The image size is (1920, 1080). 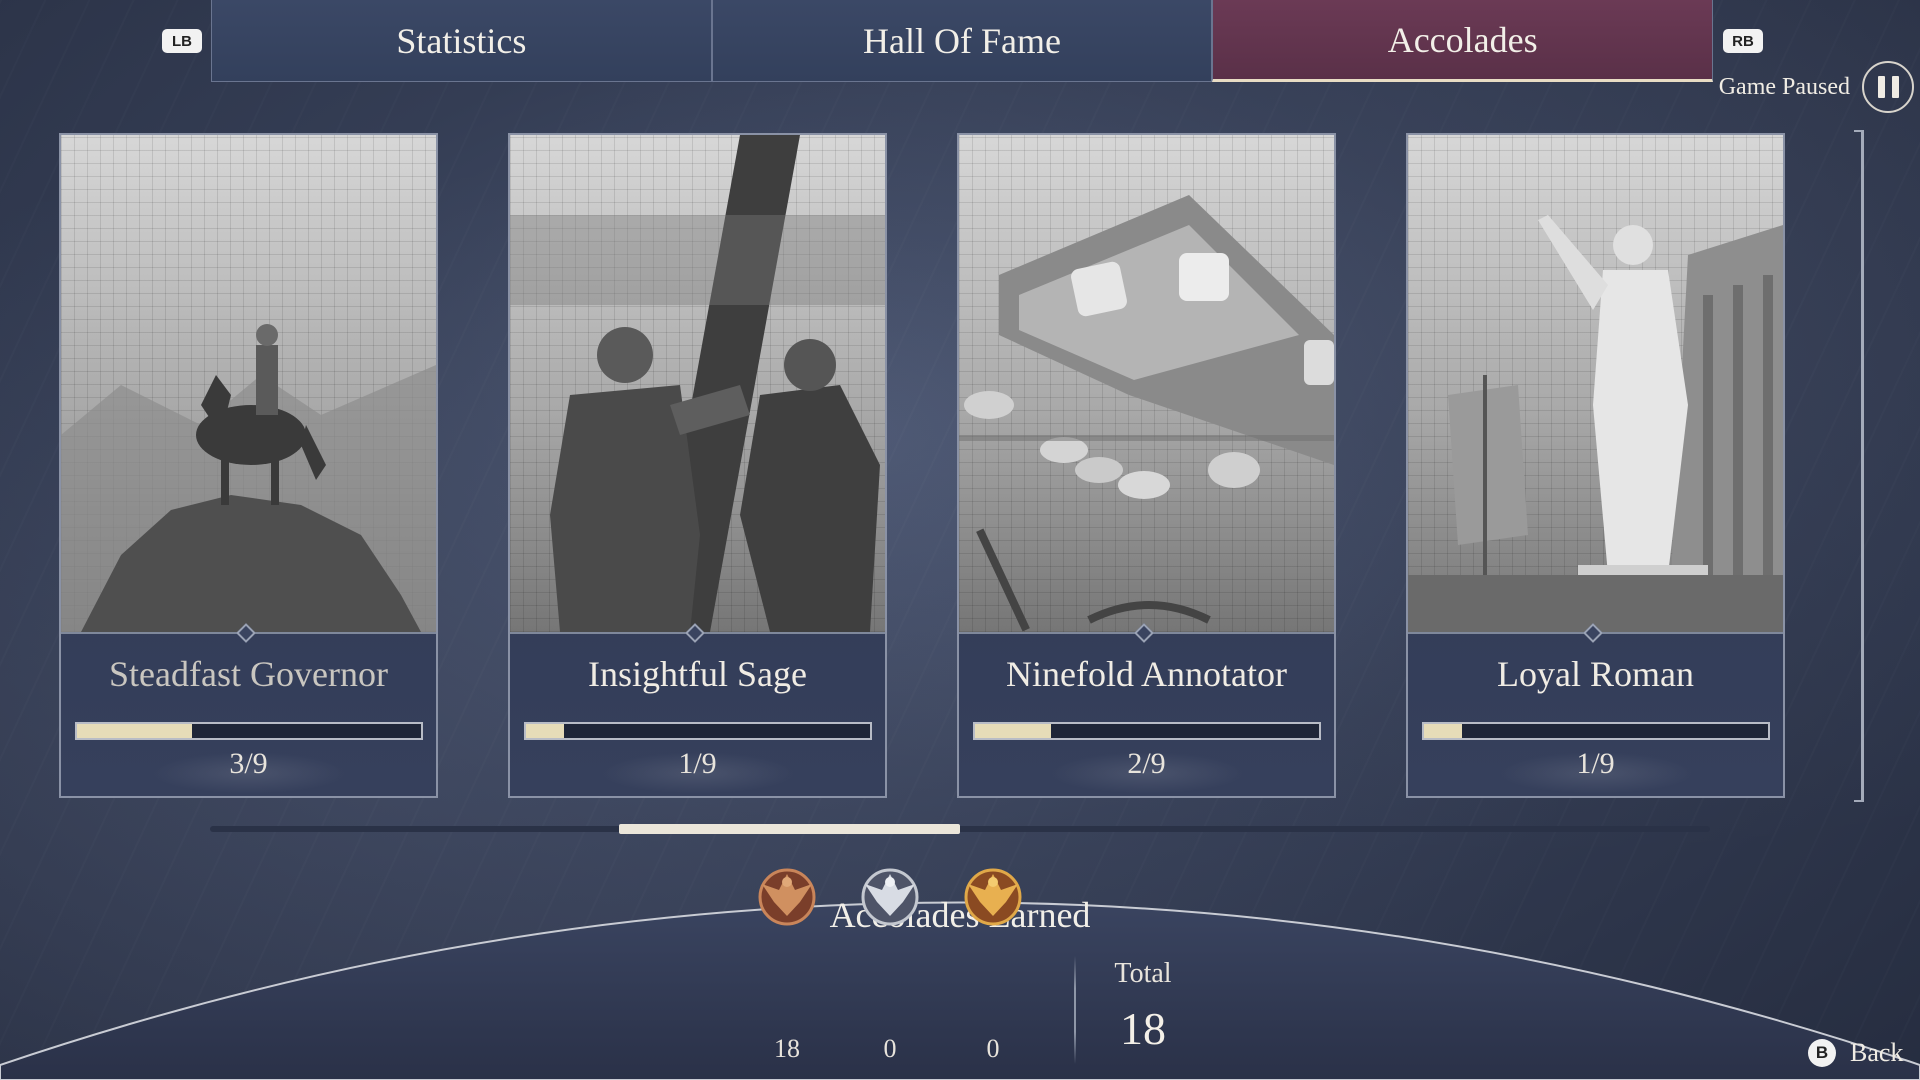 What do you see at coordinates (1877, 1052) in the screenshot?
I see `back-label: Back` at bounding box center [1877, 1052].